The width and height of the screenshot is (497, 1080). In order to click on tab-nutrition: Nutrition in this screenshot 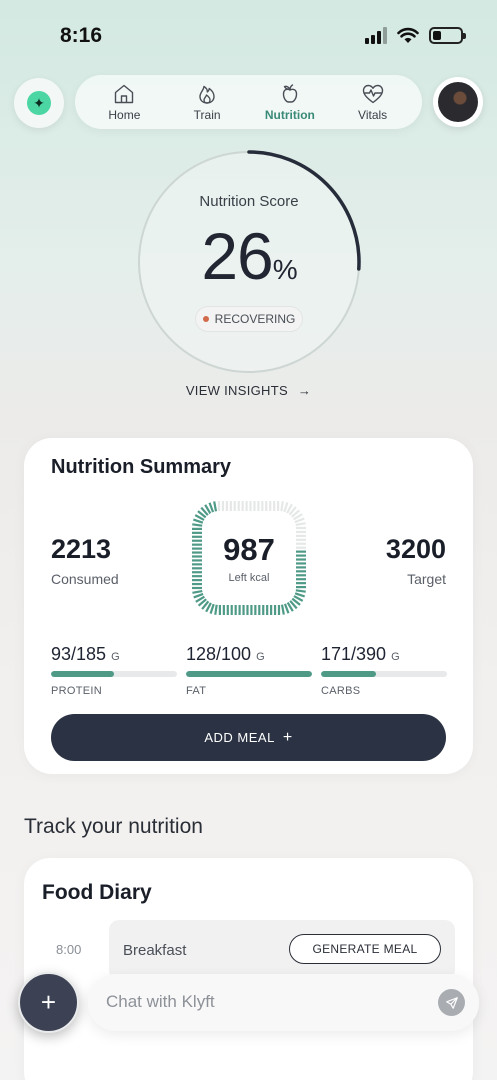, I will do `click(290, 102)`.